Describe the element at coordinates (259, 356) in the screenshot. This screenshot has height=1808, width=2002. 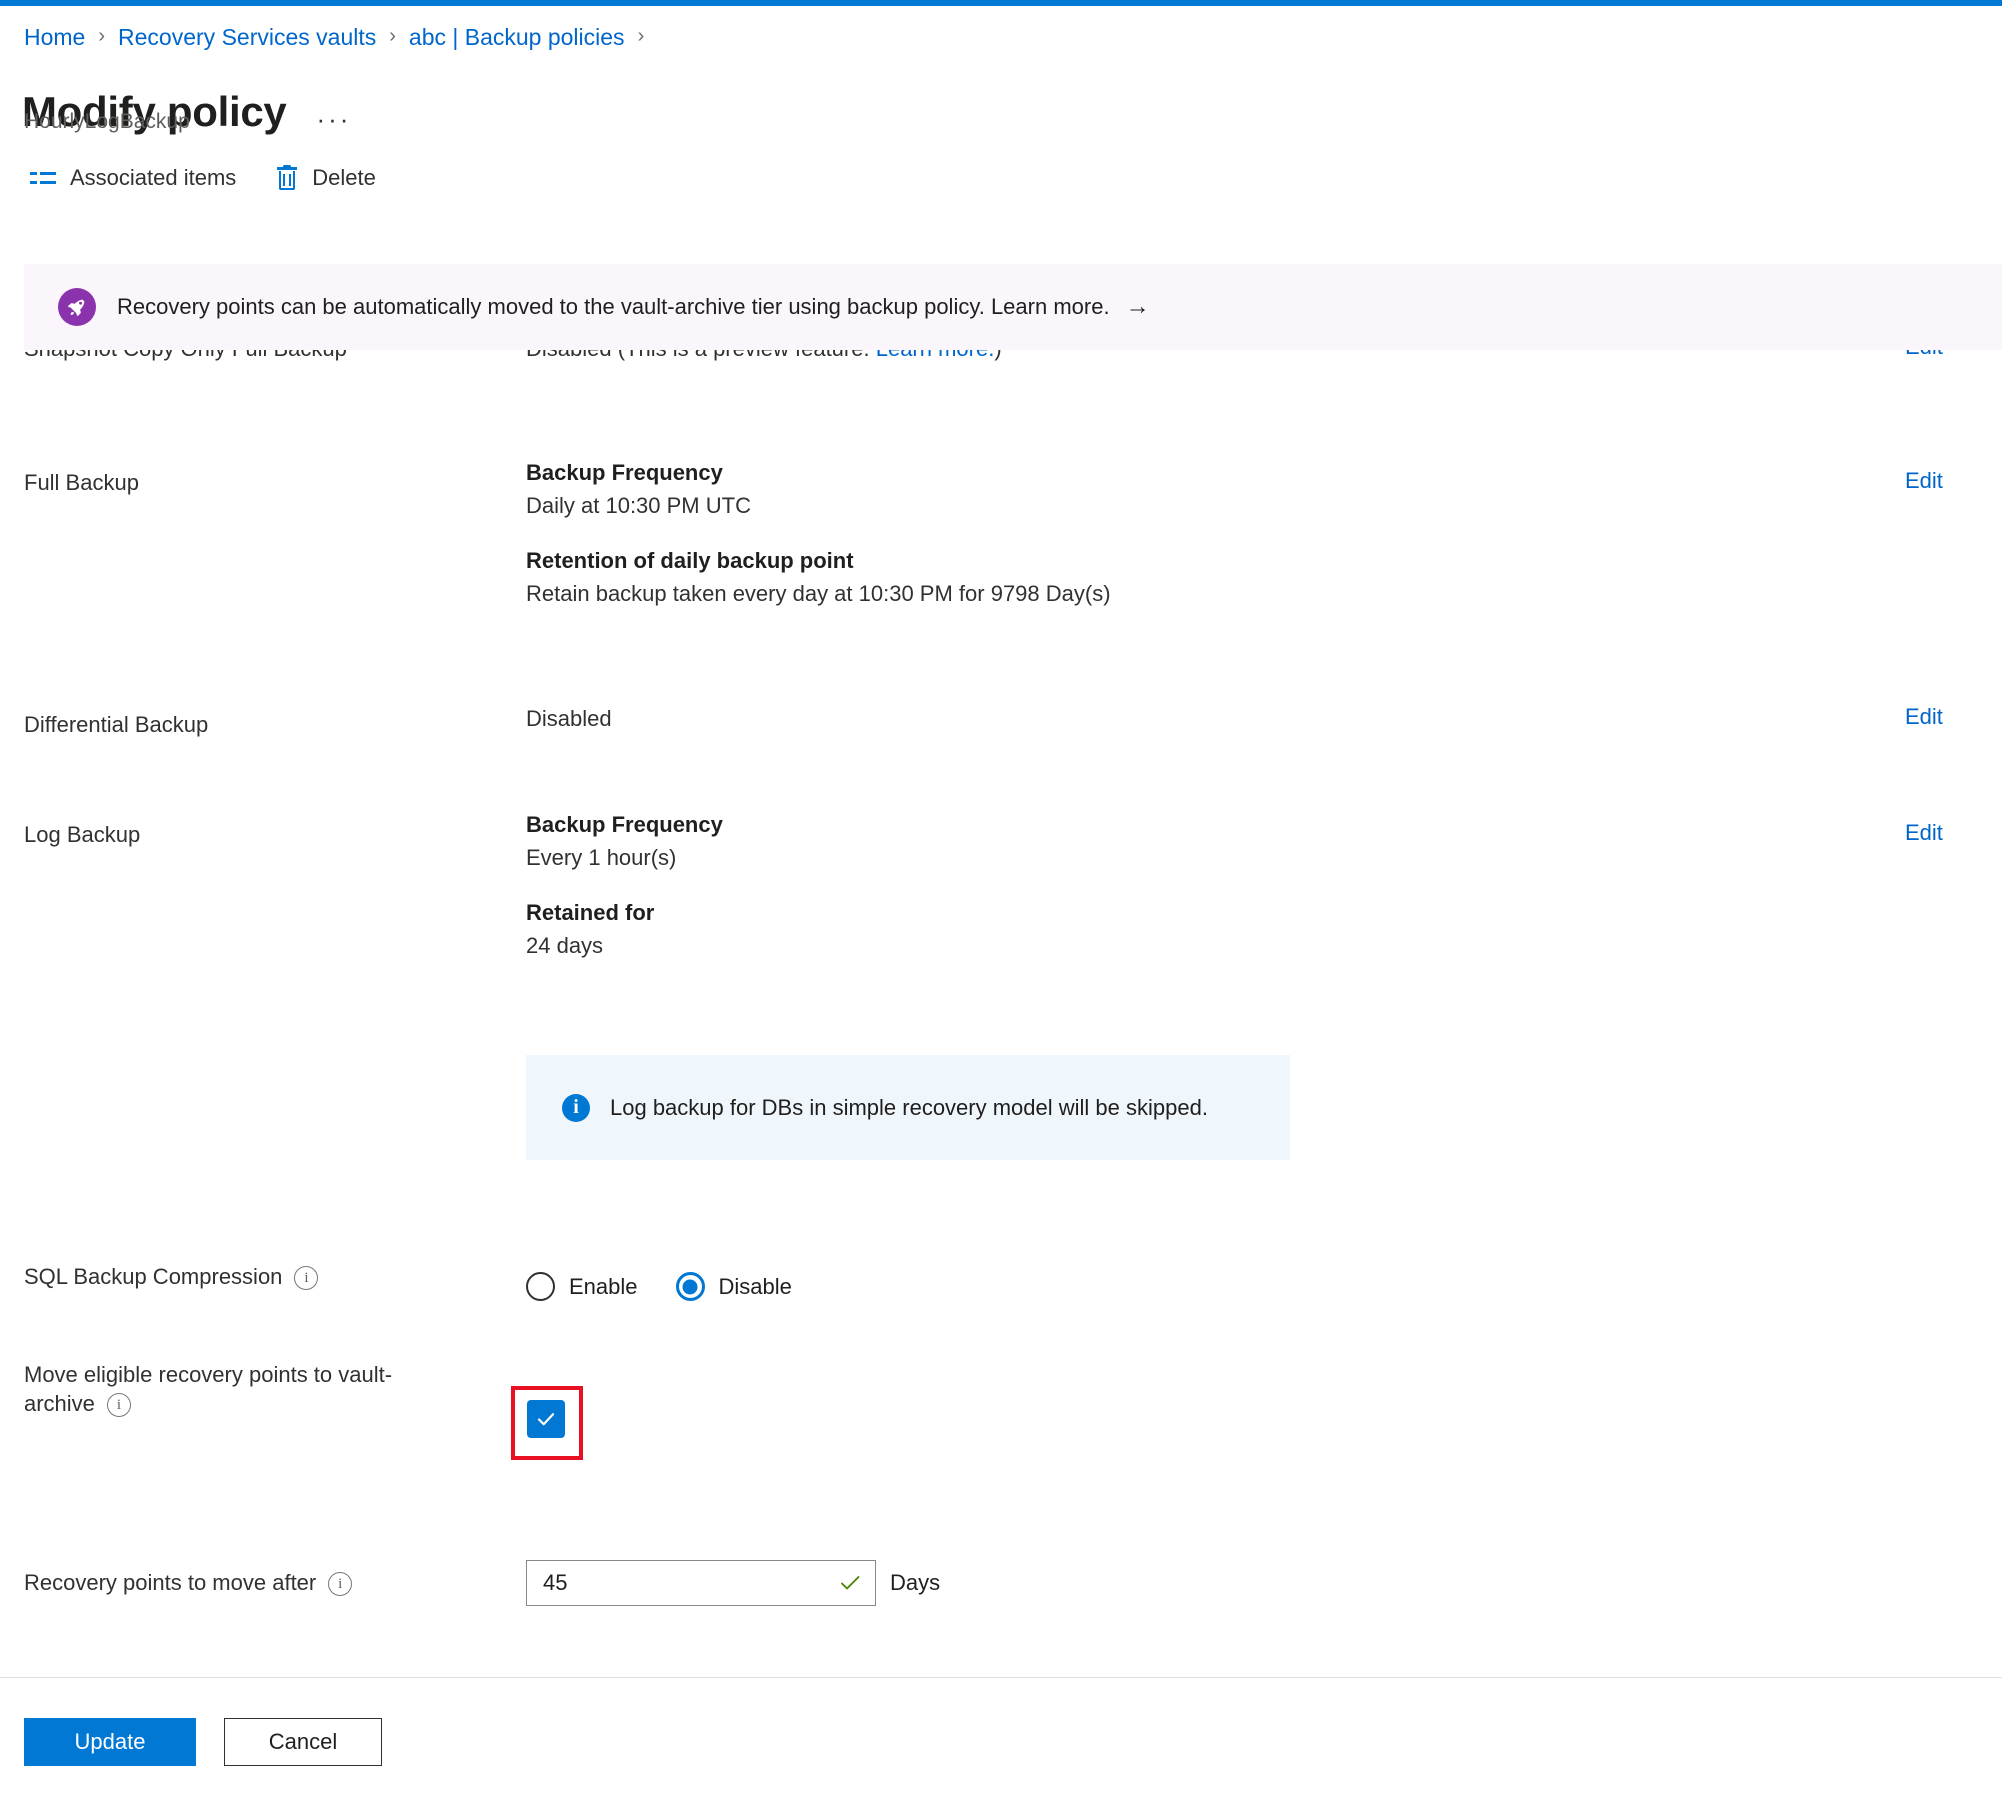
I see `snapshot-copy-only-full-backup-label: Snapshot Copy Only Full Backup` at that location.